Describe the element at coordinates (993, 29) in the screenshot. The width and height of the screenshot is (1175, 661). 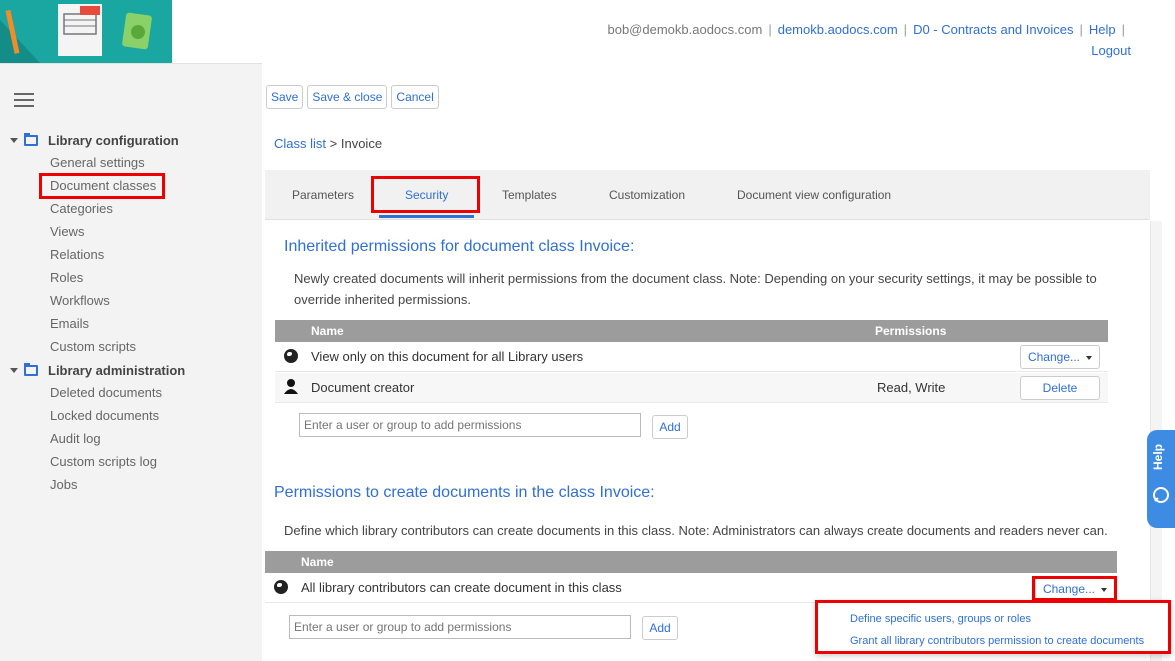
I see `library-link: D0 - Contracts and Invoices` at that location.